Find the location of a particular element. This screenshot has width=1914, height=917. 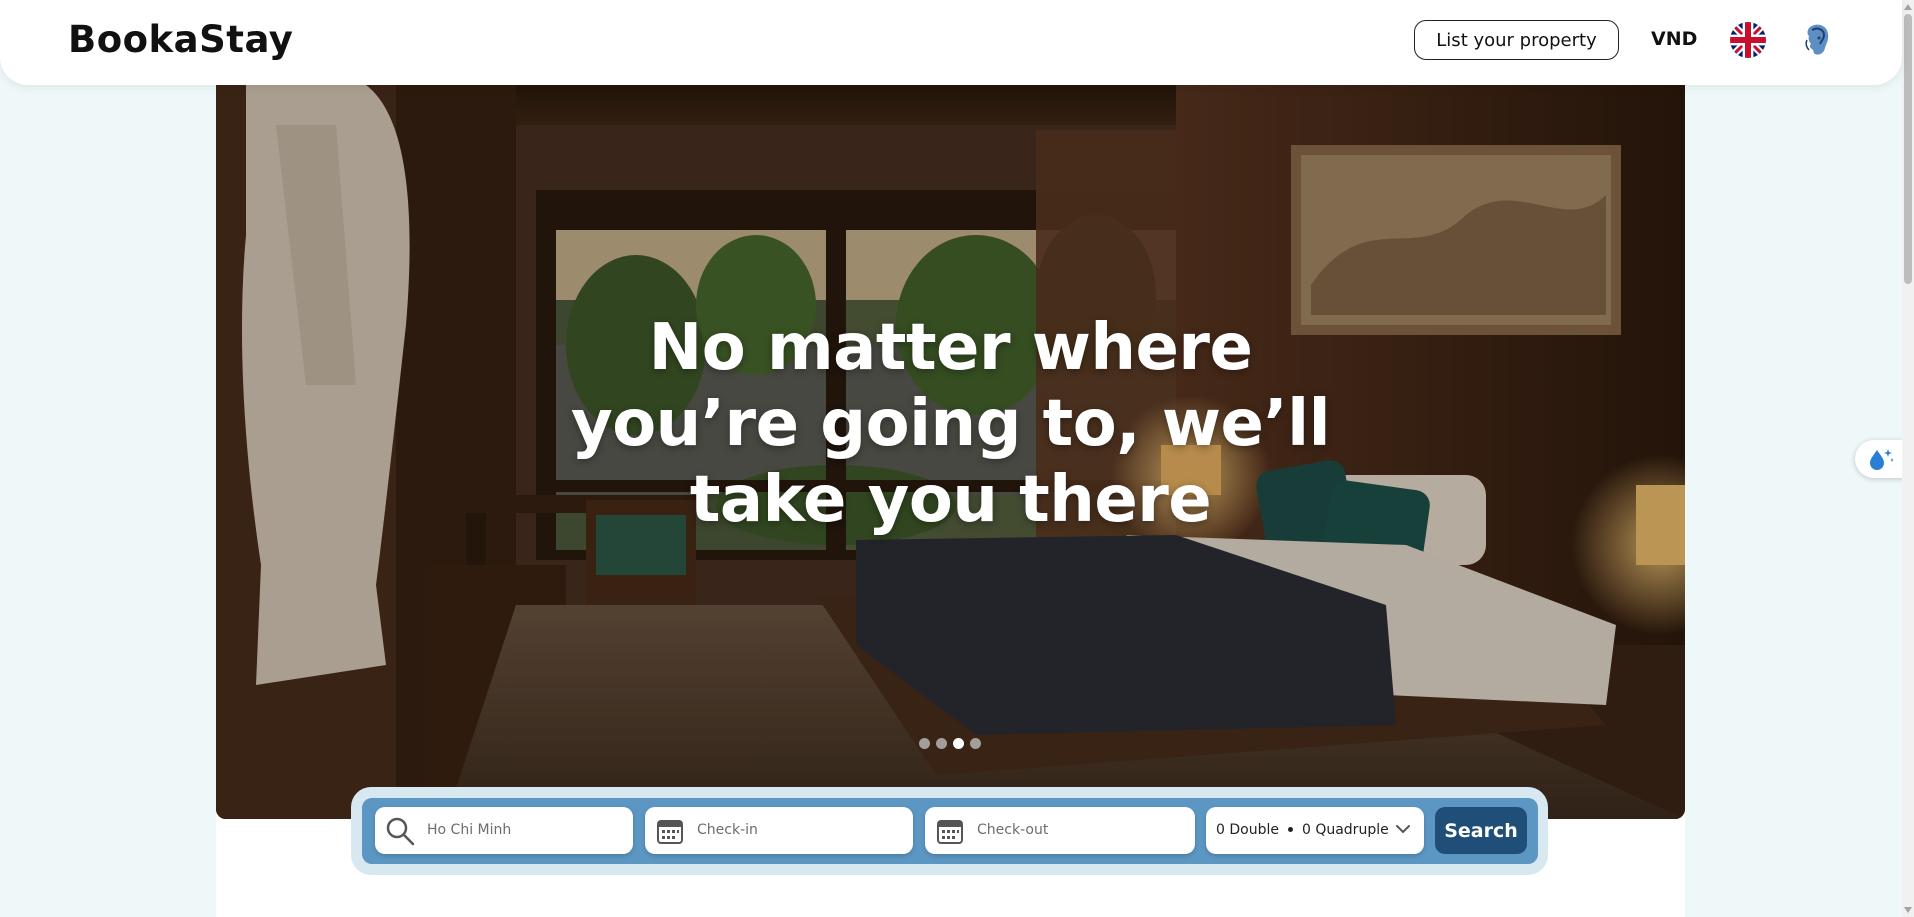

check-in-placeholder: Check-in is located at coordinates (727, 830).